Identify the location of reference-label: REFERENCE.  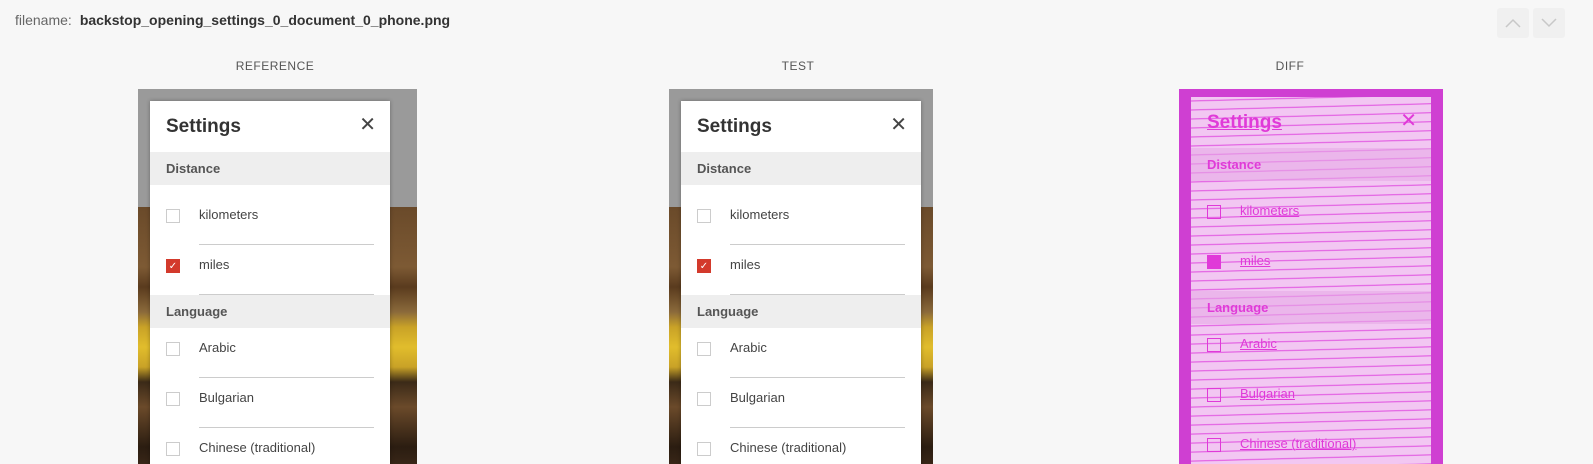
(275, 66).